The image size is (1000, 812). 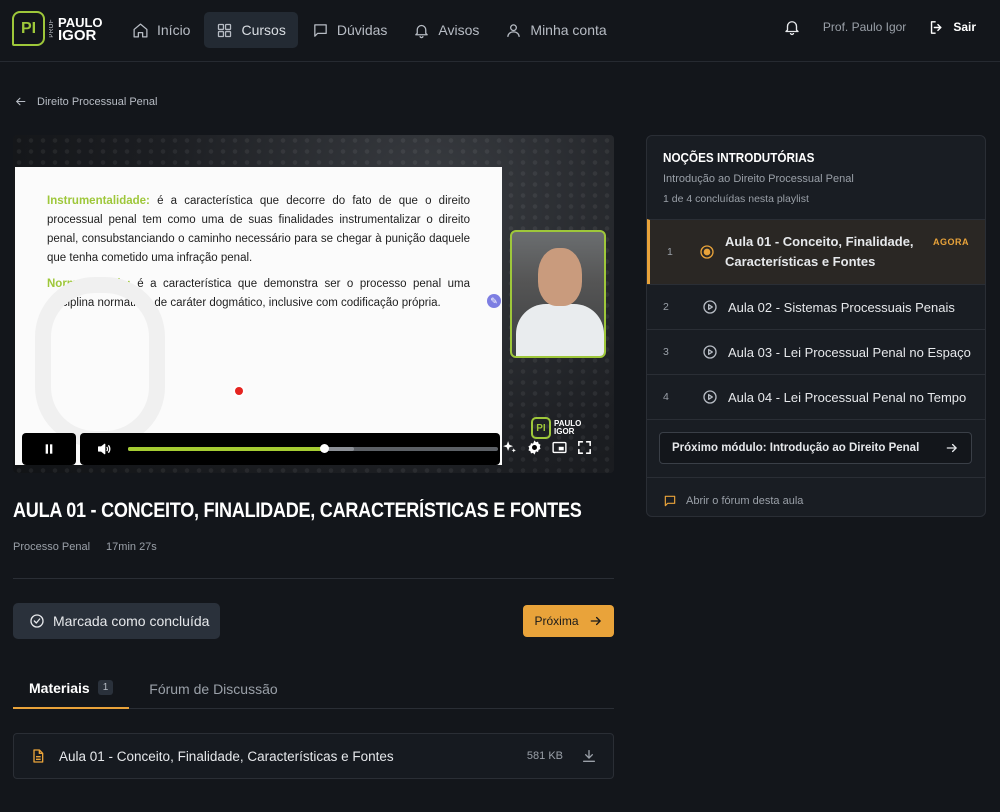 What do you see at coordinates (849, 352) in the screenshot?
I see `playlist-item-label: Aula 03 - Lei Processual Penal no Espaço` at bounding box center [849, 352].